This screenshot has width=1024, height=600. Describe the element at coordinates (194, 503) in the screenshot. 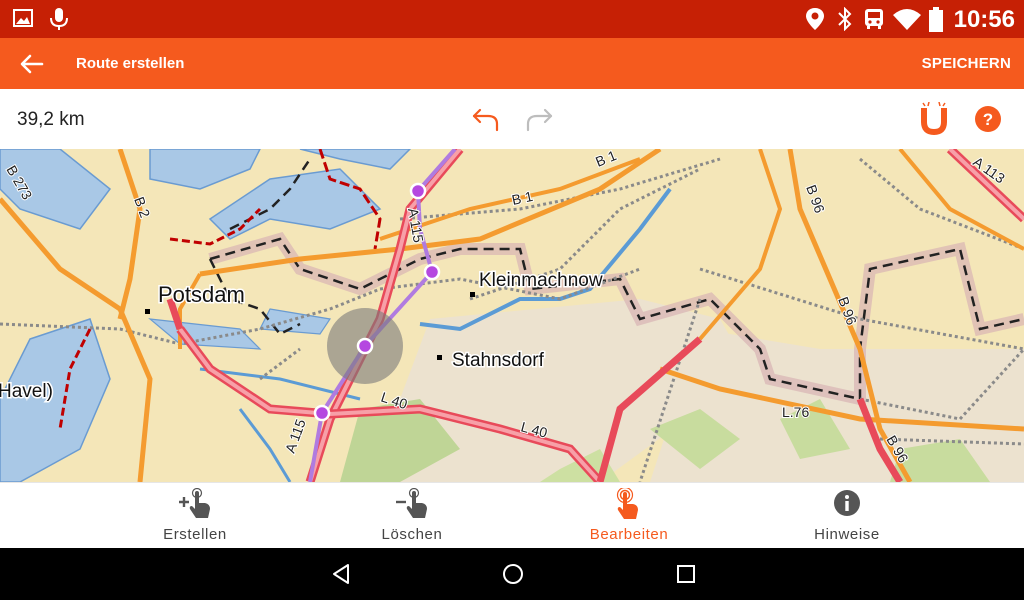

I see `add-touch-icon` at that location.